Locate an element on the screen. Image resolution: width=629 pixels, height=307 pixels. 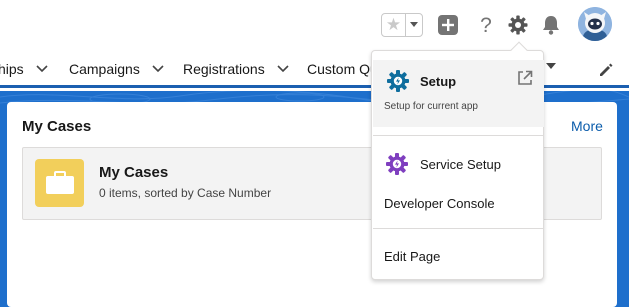
nav-item-registrations: Registrations is located at coordinates (236, 69).